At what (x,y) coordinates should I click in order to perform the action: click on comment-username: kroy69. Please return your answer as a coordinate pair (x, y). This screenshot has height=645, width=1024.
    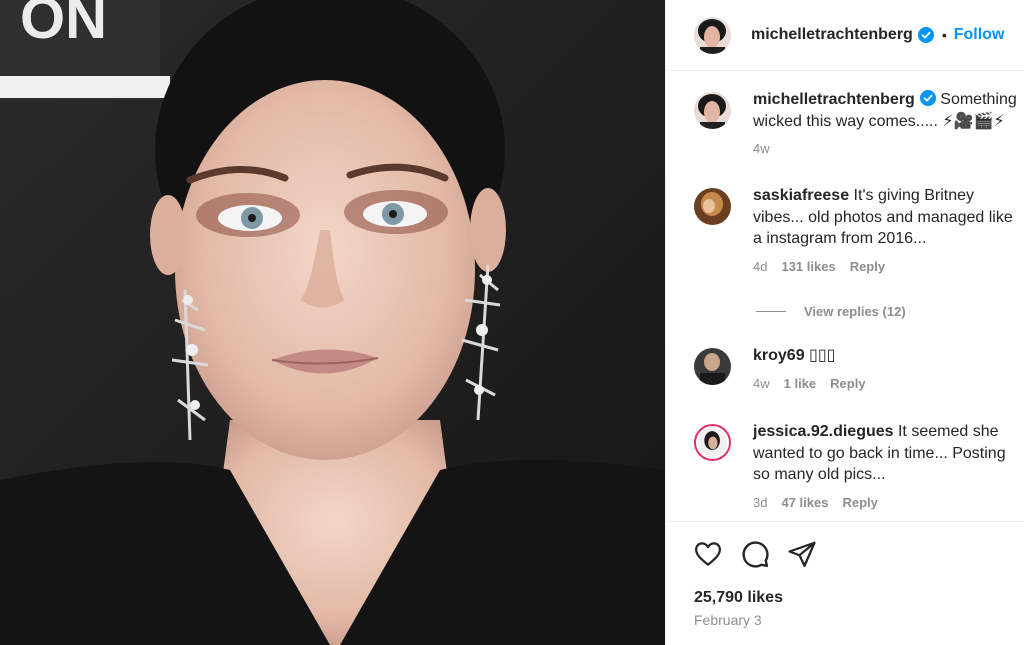
    Looking at the image, I should click on (779, 355).